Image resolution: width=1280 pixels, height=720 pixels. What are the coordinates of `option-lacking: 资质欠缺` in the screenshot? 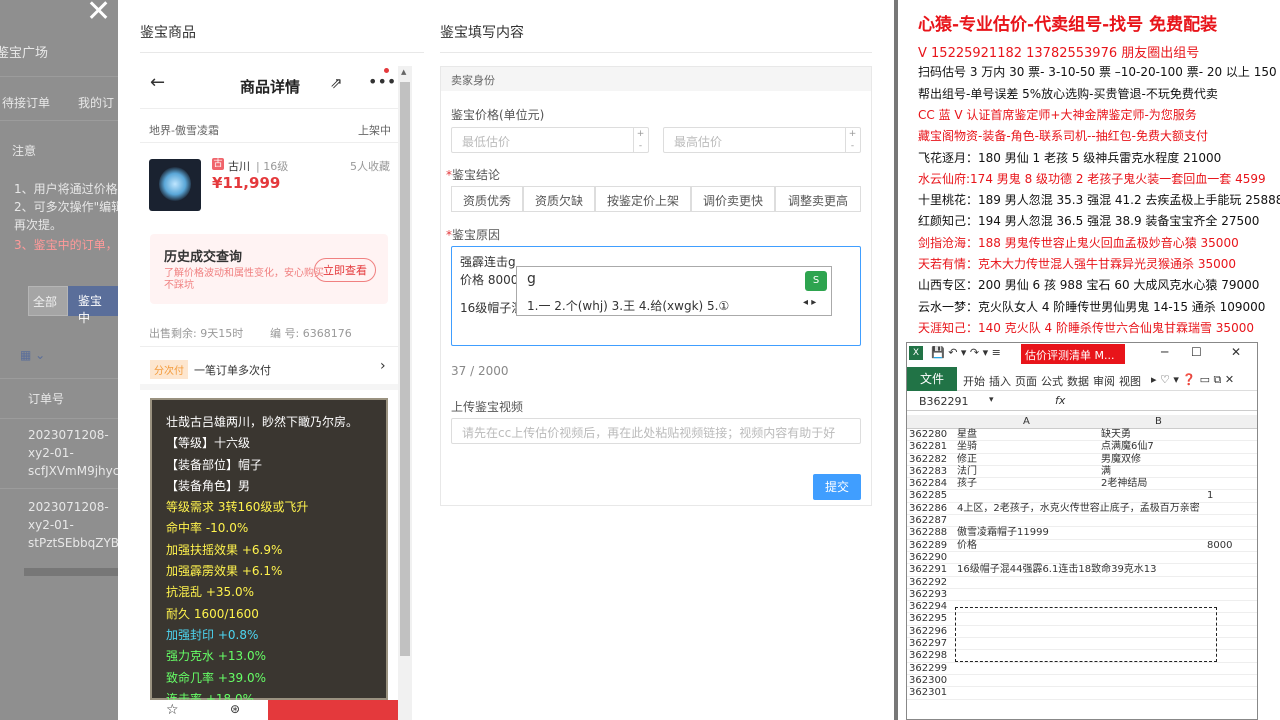 It's located at (559, 199).